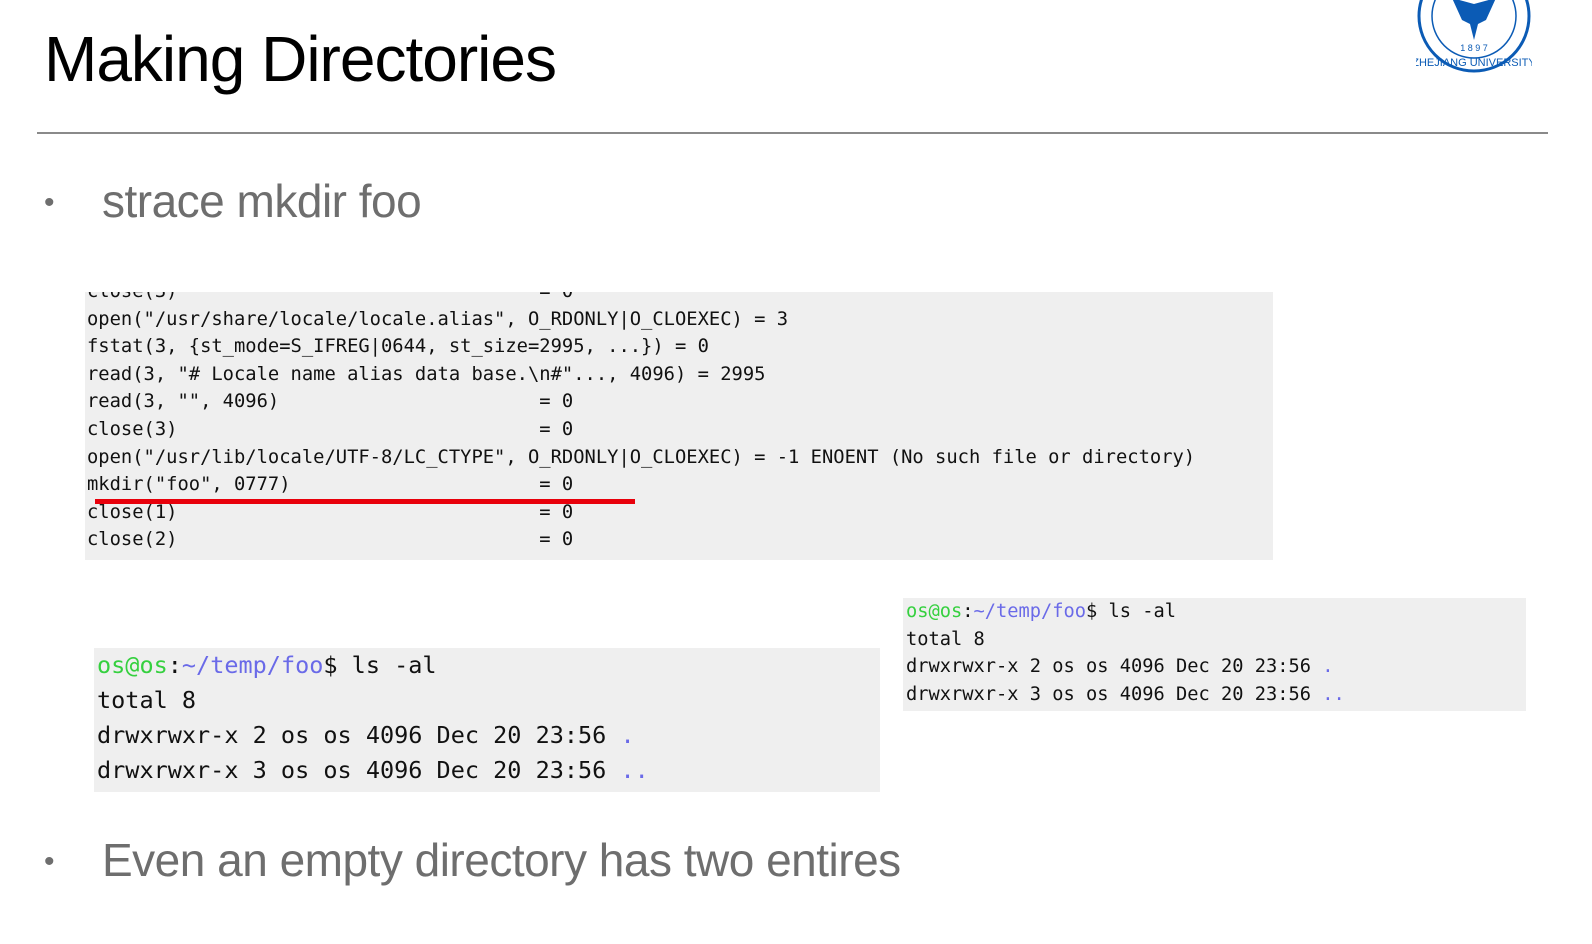  What do you see at coordinates (1474, 48) in the screenshot?
I see `svg-text: 1 8 9 7` at bounding box center [1474, 48].